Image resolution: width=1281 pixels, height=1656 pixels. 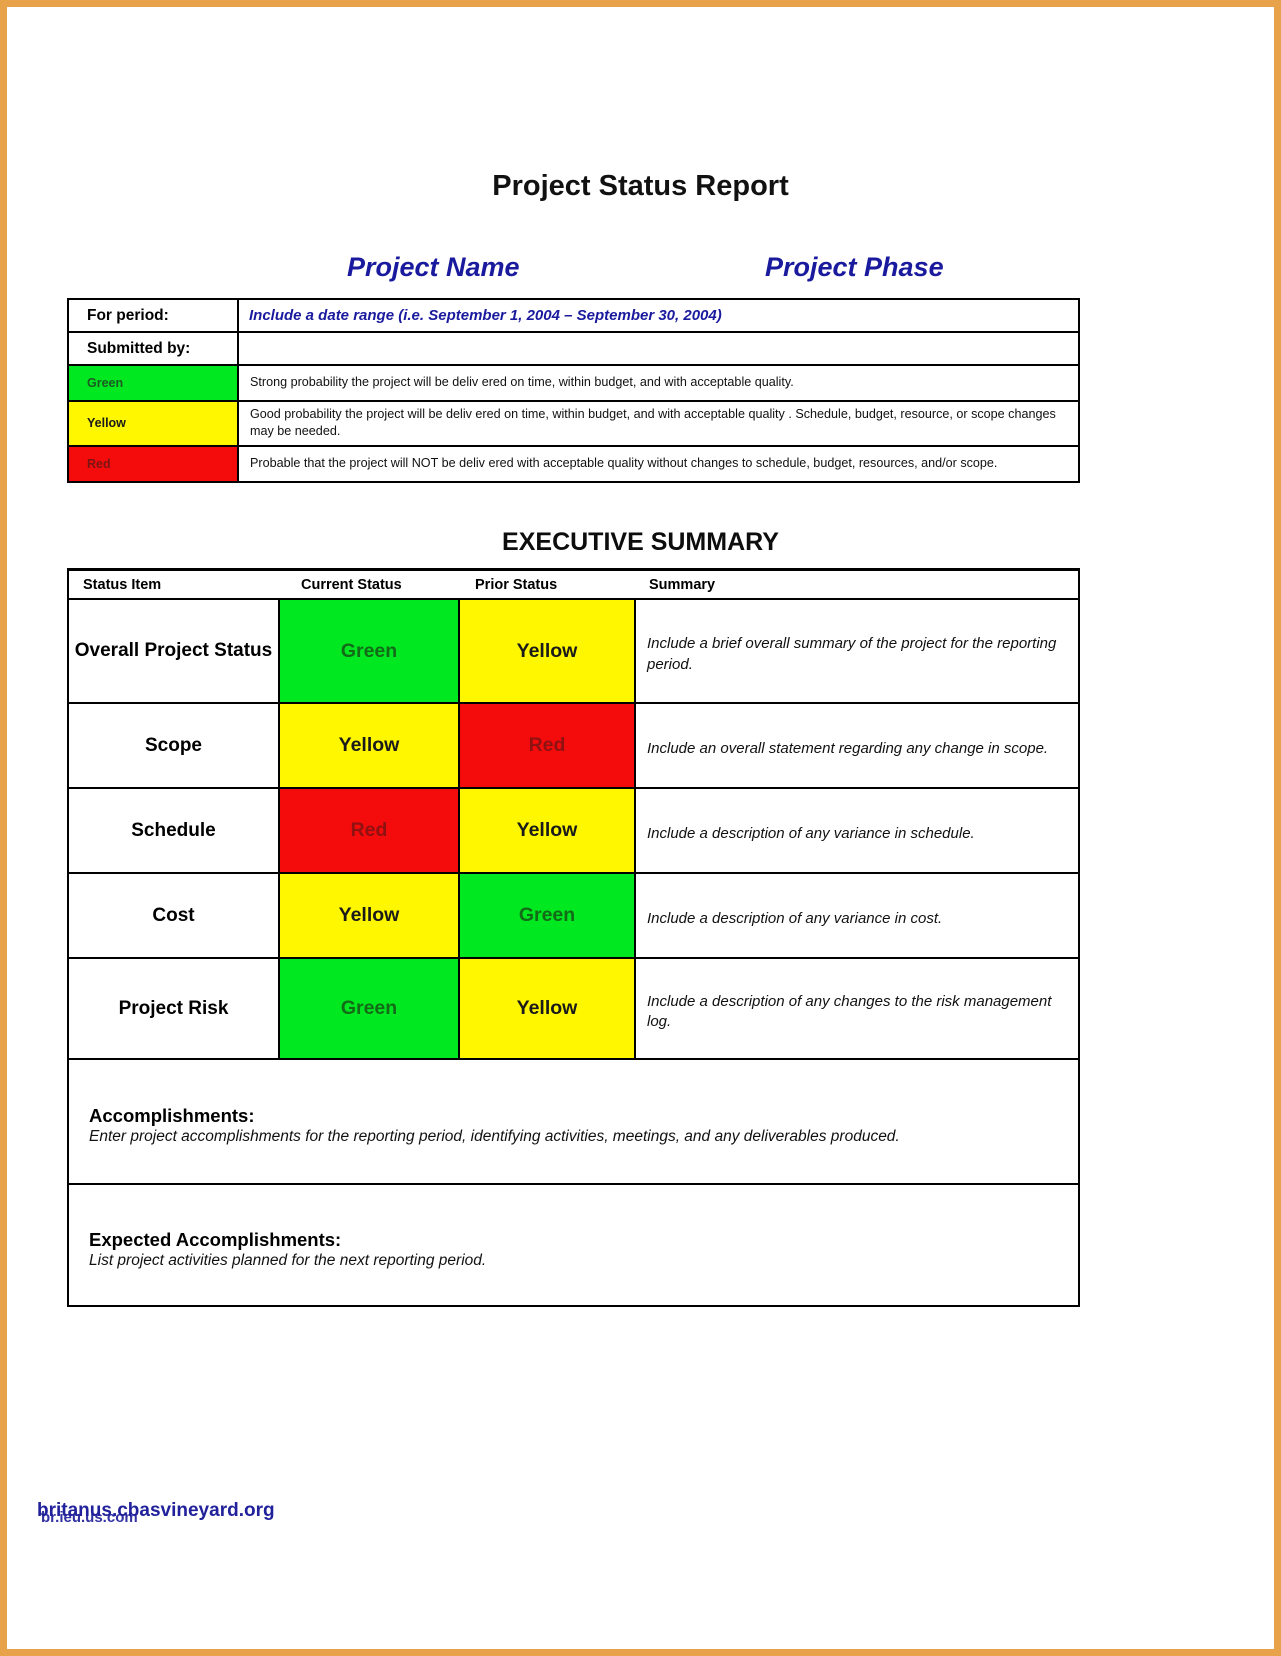 I want to click on status-item-label: Schedule, so click(x=173, y=830).